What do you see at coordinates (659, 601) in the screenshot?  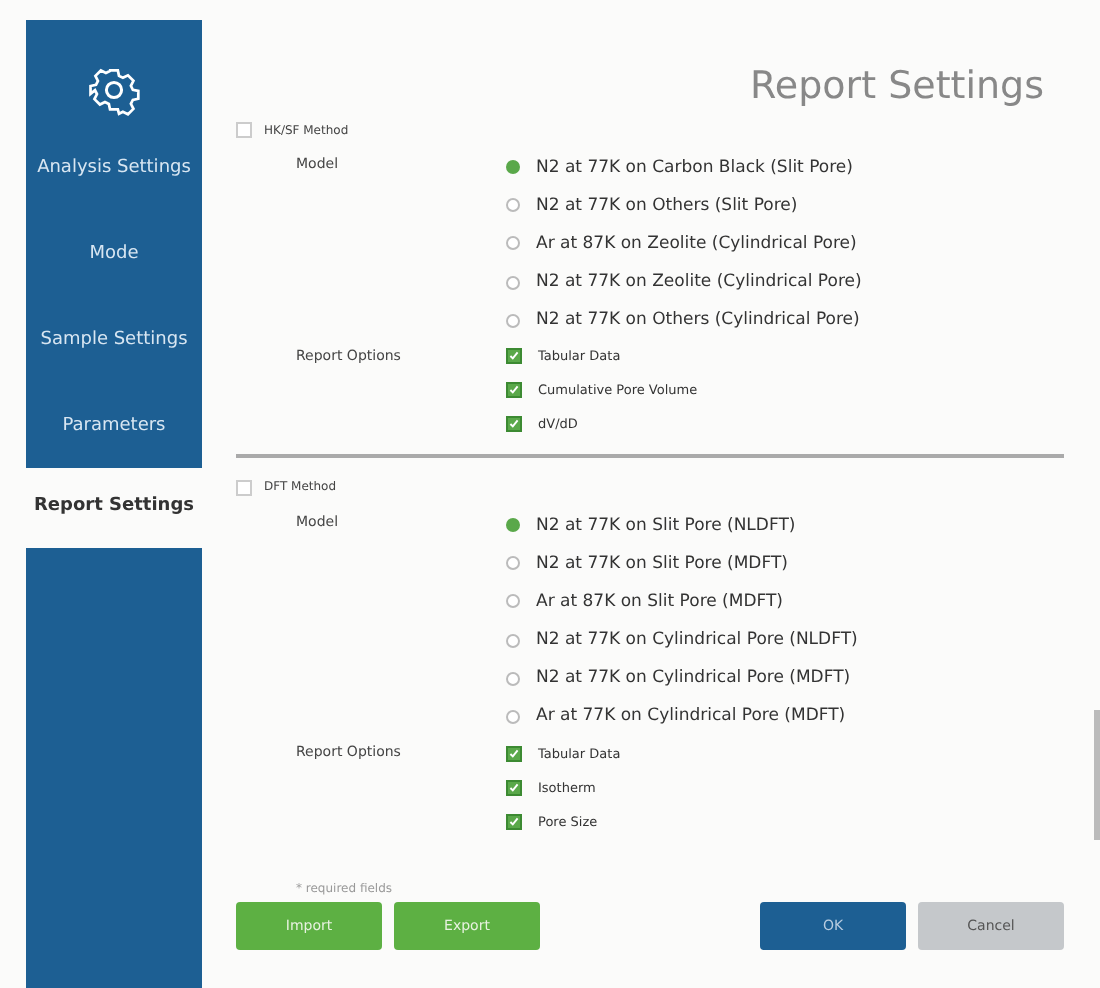 I see `option-label: Ar at 87K on Slit Pore (MDFT)` at bounding box center [659, 601].